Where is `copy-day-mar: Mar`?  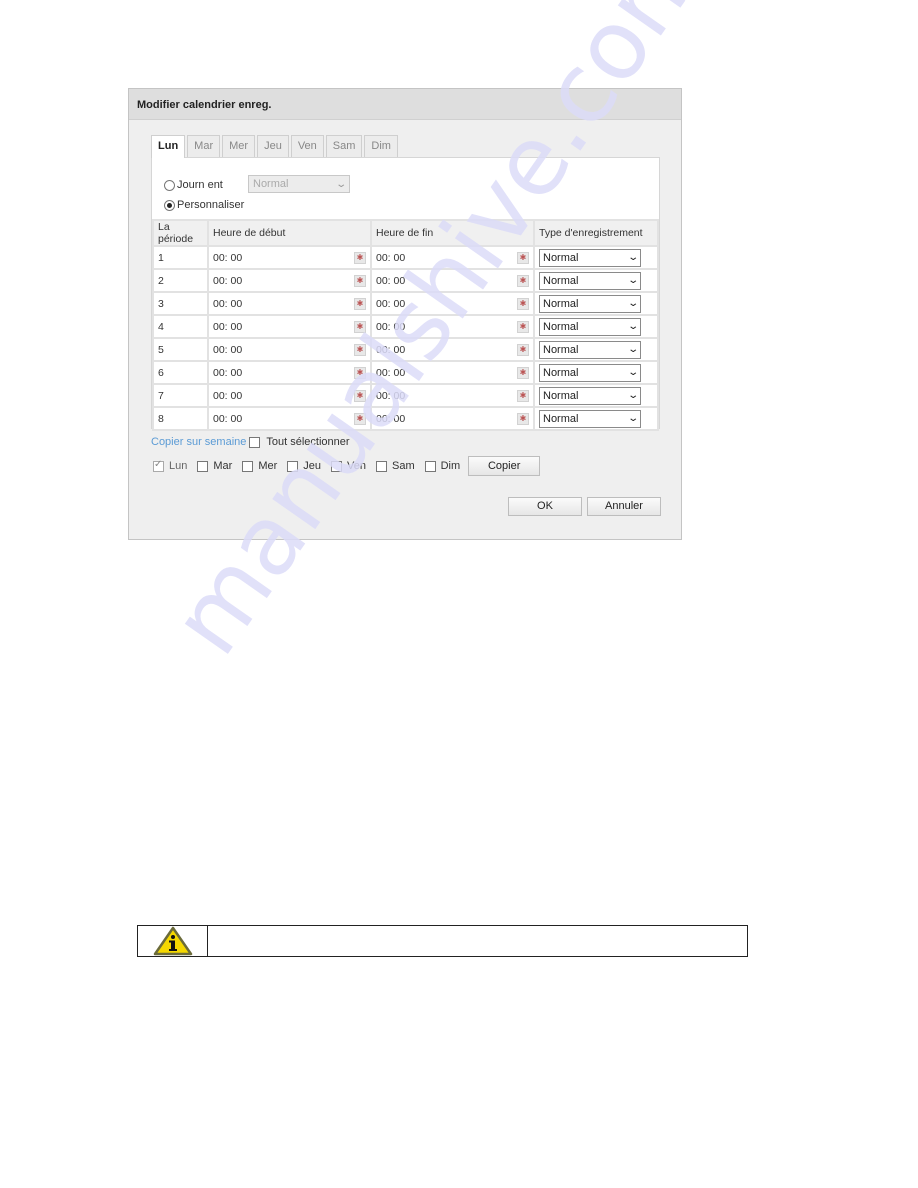 copy-day-mar: Mar is located at coordinates (214, 466).